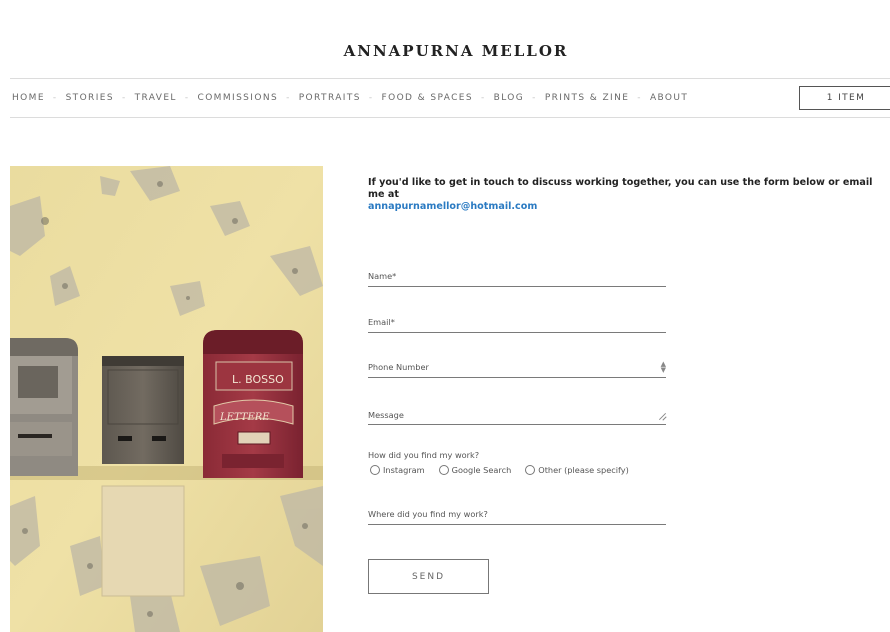 This screenshot has width=890, height=632. Describe the element at coordinates (381, 321) in the screenshot. I see `email-field-label: Email*` at that location.